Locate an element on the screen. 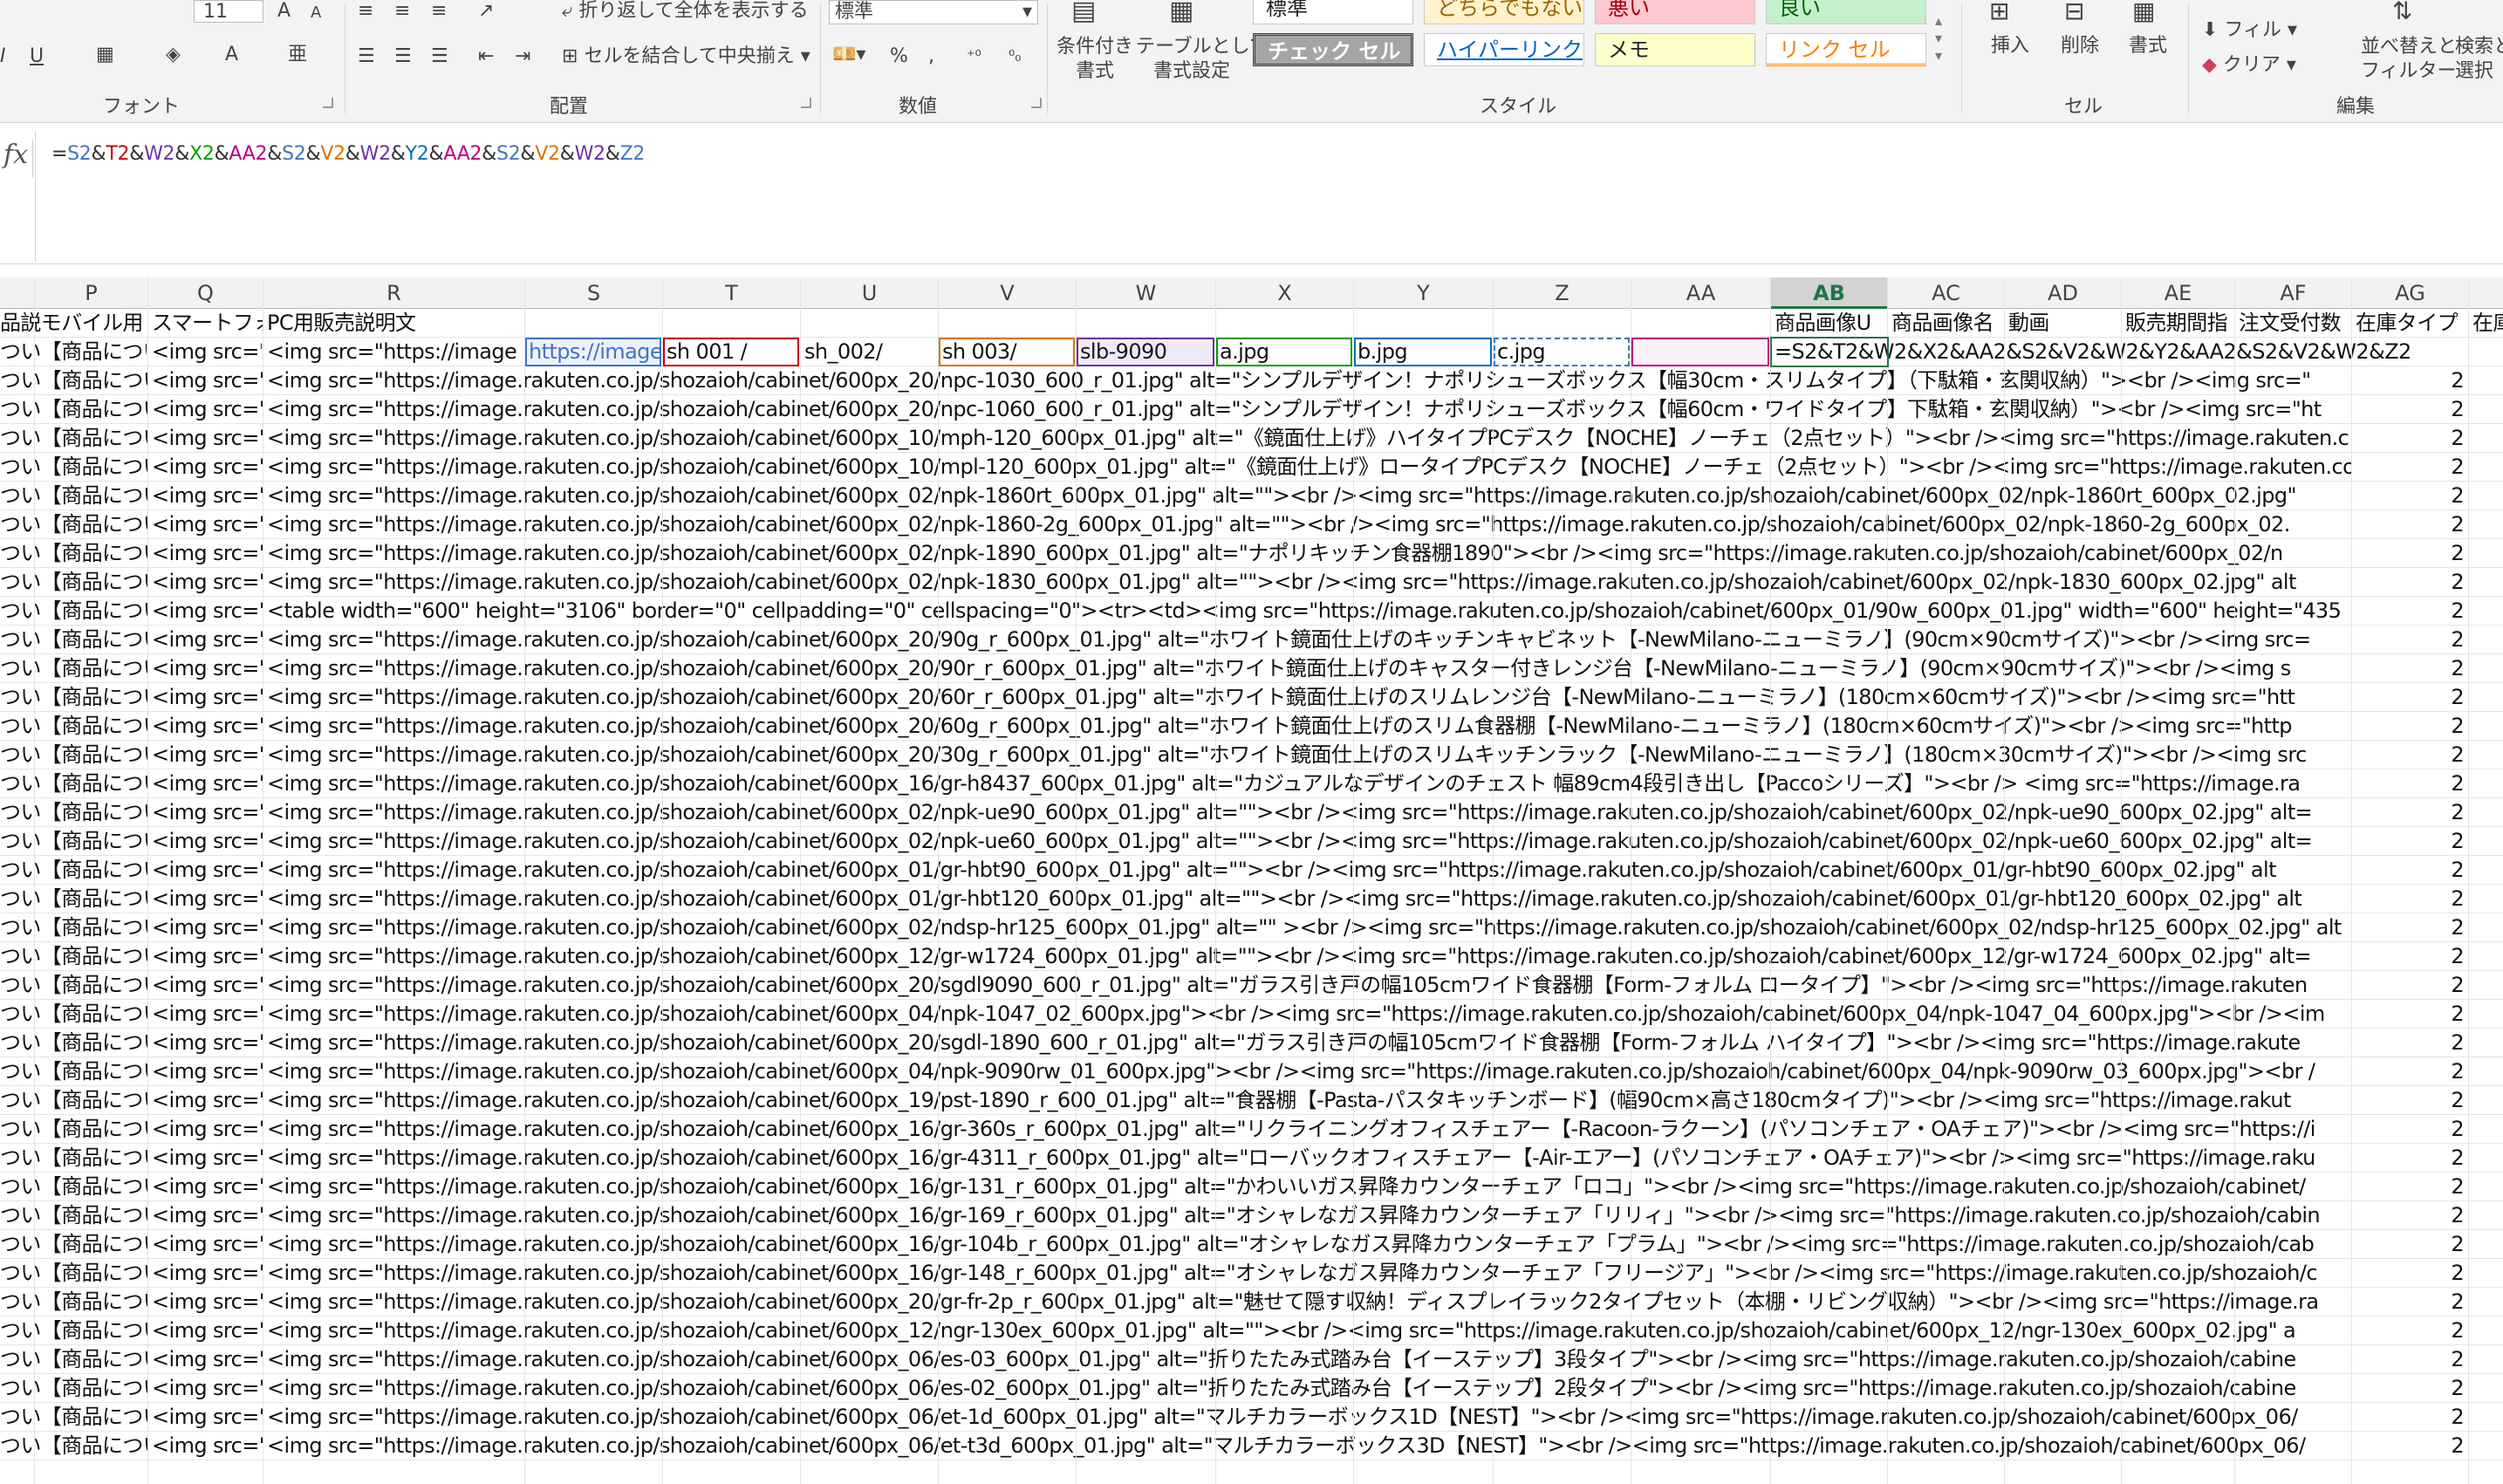  wrap-text-button: ⤶ 折り返して全体を表示する is located at coordinates (686, 11).